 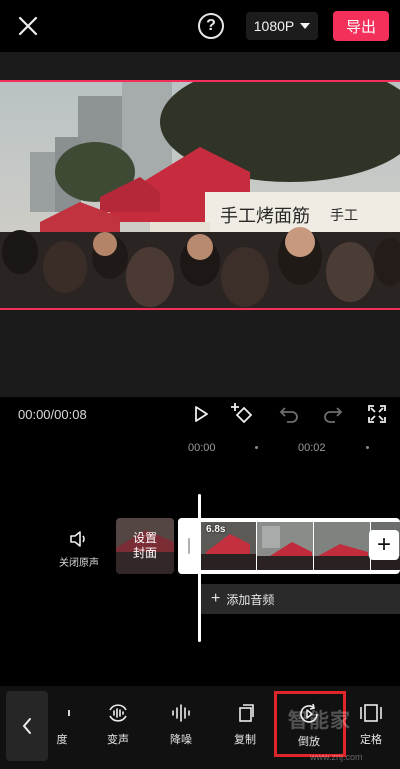 What do you see at coordinates (202, 448) in the screenshot?
I see `ruler-label-0: 00:00` at bounding box center [202, 448].